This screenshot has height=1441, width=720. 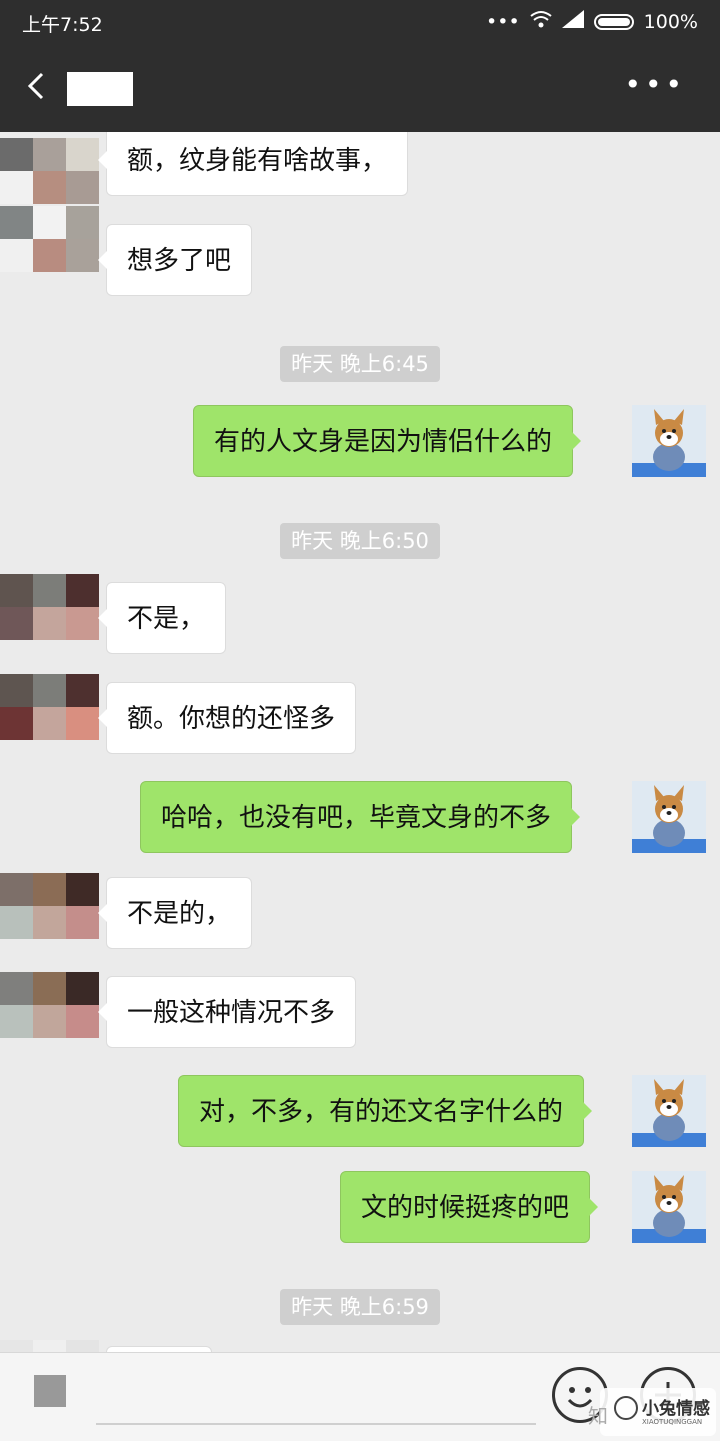 I want to click on watermark-prefix: 知, so click(x=598, y=1416).